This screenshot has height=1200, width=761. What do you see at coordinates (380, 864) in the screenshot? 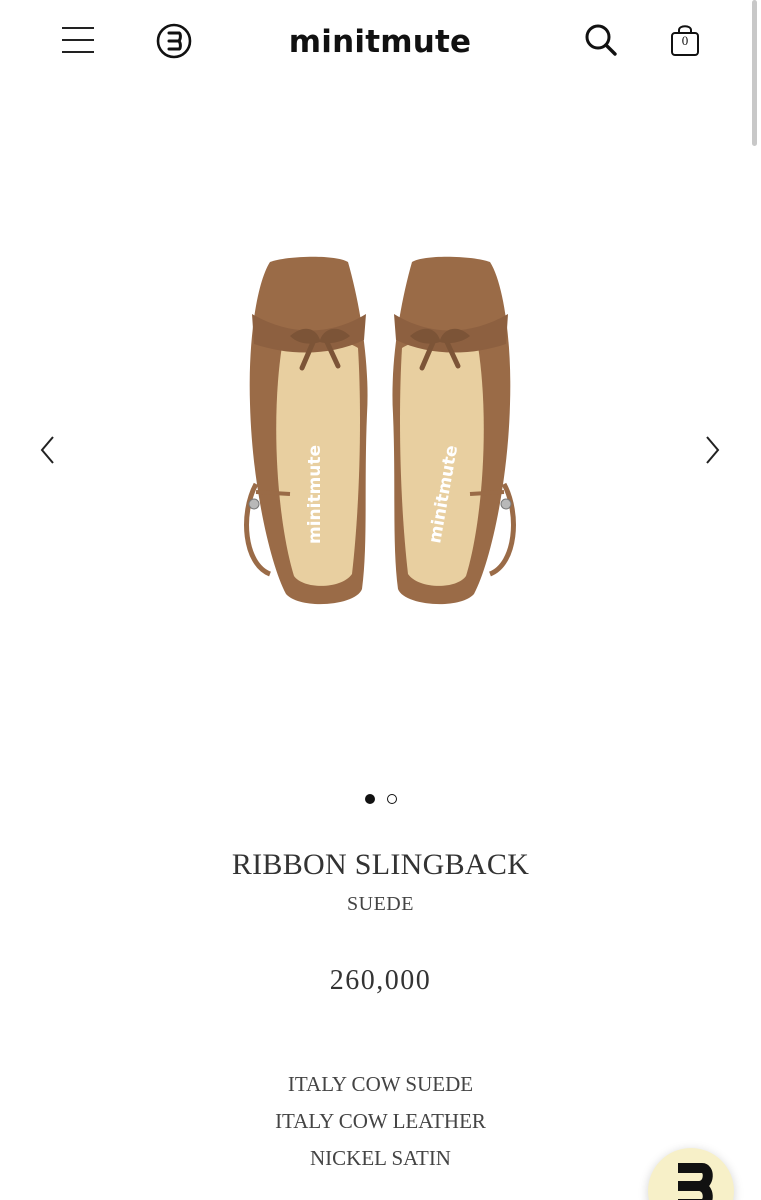
I see `product-name: RIBBON SLINGBACK` at bounding box center [380, 864].